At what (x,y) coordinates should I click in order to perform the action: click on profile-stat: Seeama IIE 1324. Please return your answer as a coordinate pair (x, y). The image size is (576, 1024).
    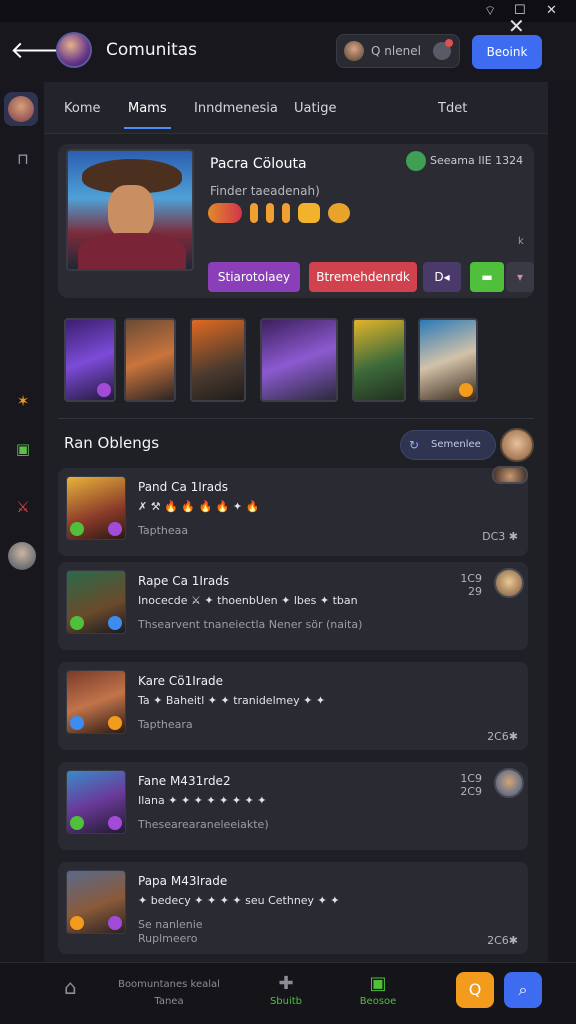
    Looking at the image, I should click on (464, 161).